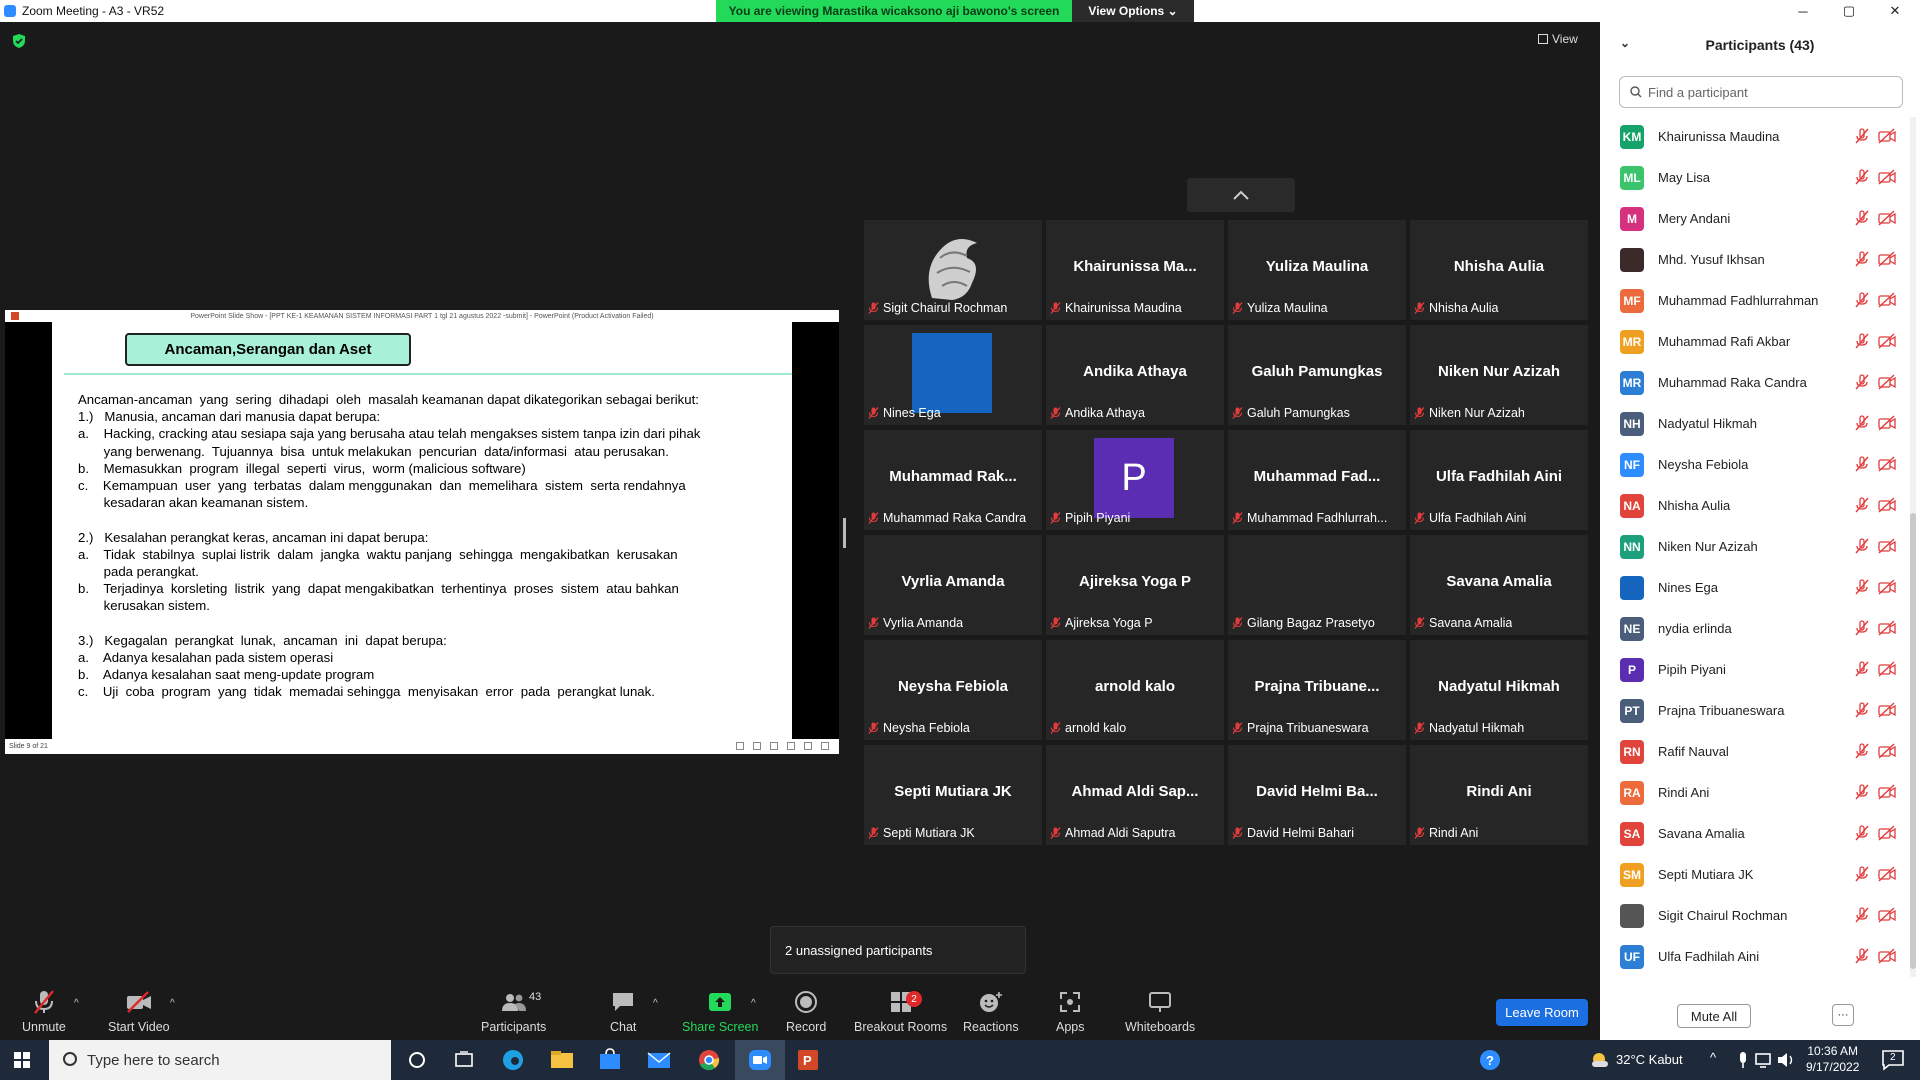 The image size is (1920, 1080). Describe the element at coordinates (1135, 375) in the screenshot. I see `video-tile: Andika Athaya Andika Athaya` at that location.